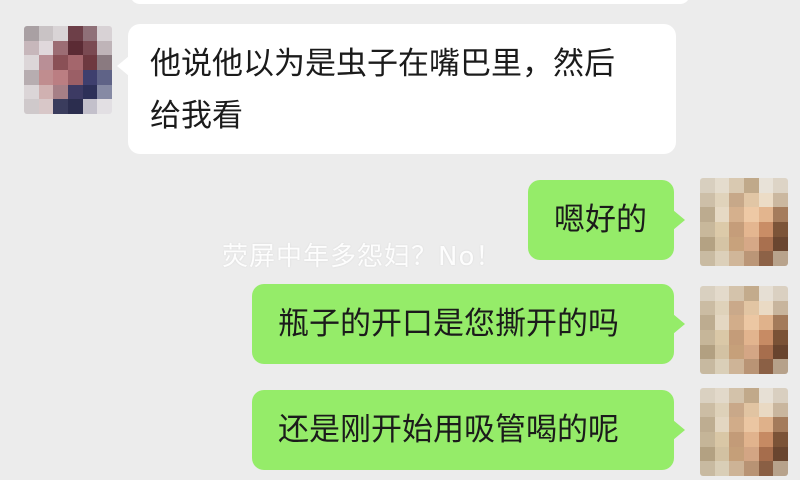 The image size is (800, 480). What do you see at coordinates (68, 70) in the screenshot?
I see `contact-avatar` at bounding box center [68, 70].